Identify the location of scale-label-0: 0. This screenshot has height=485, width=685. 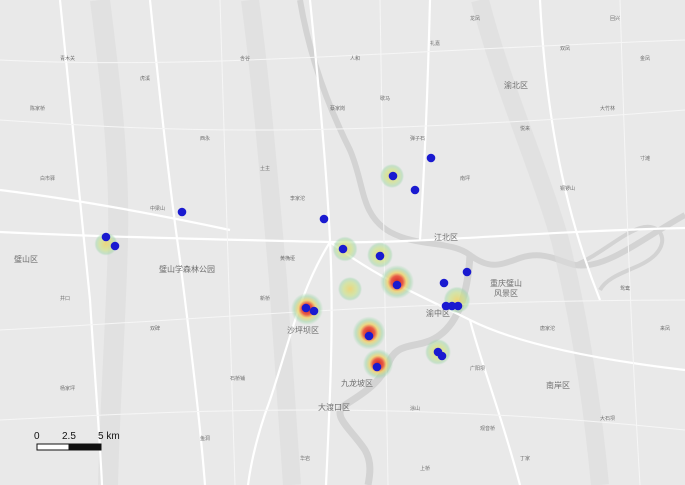
(37, 436).